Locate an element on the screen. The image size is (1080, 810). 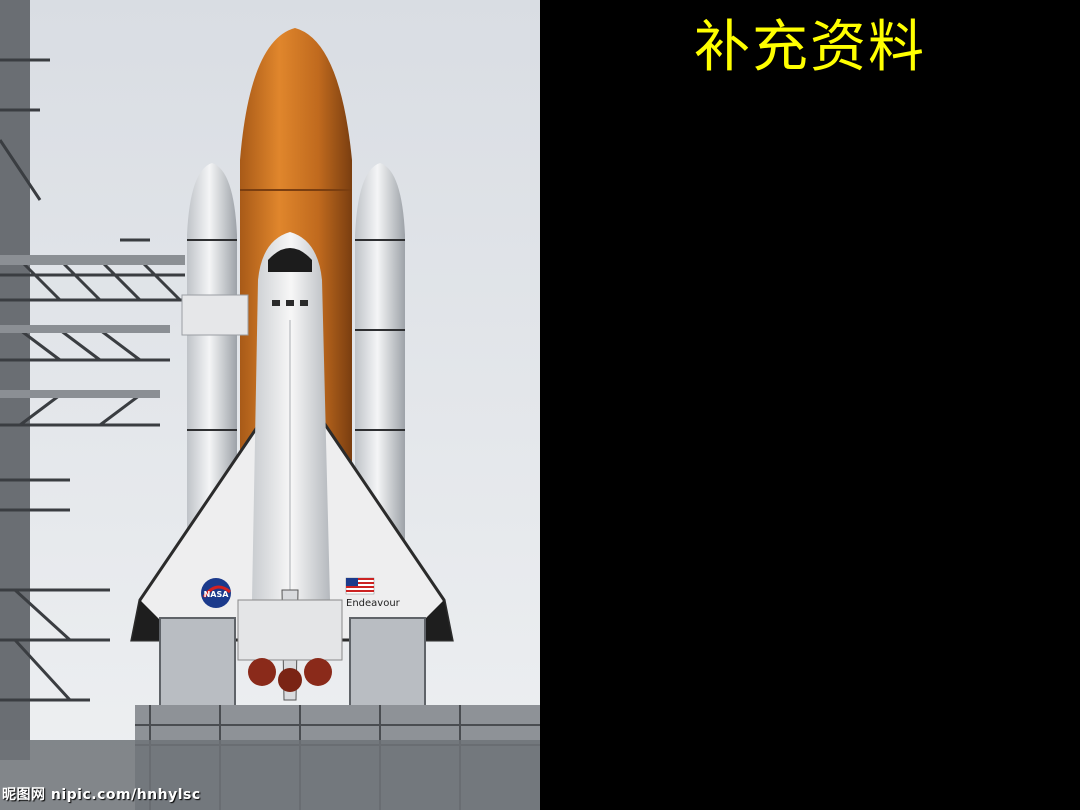
body-line: 大，也可以做为大 is located at coordinates (762, 694).